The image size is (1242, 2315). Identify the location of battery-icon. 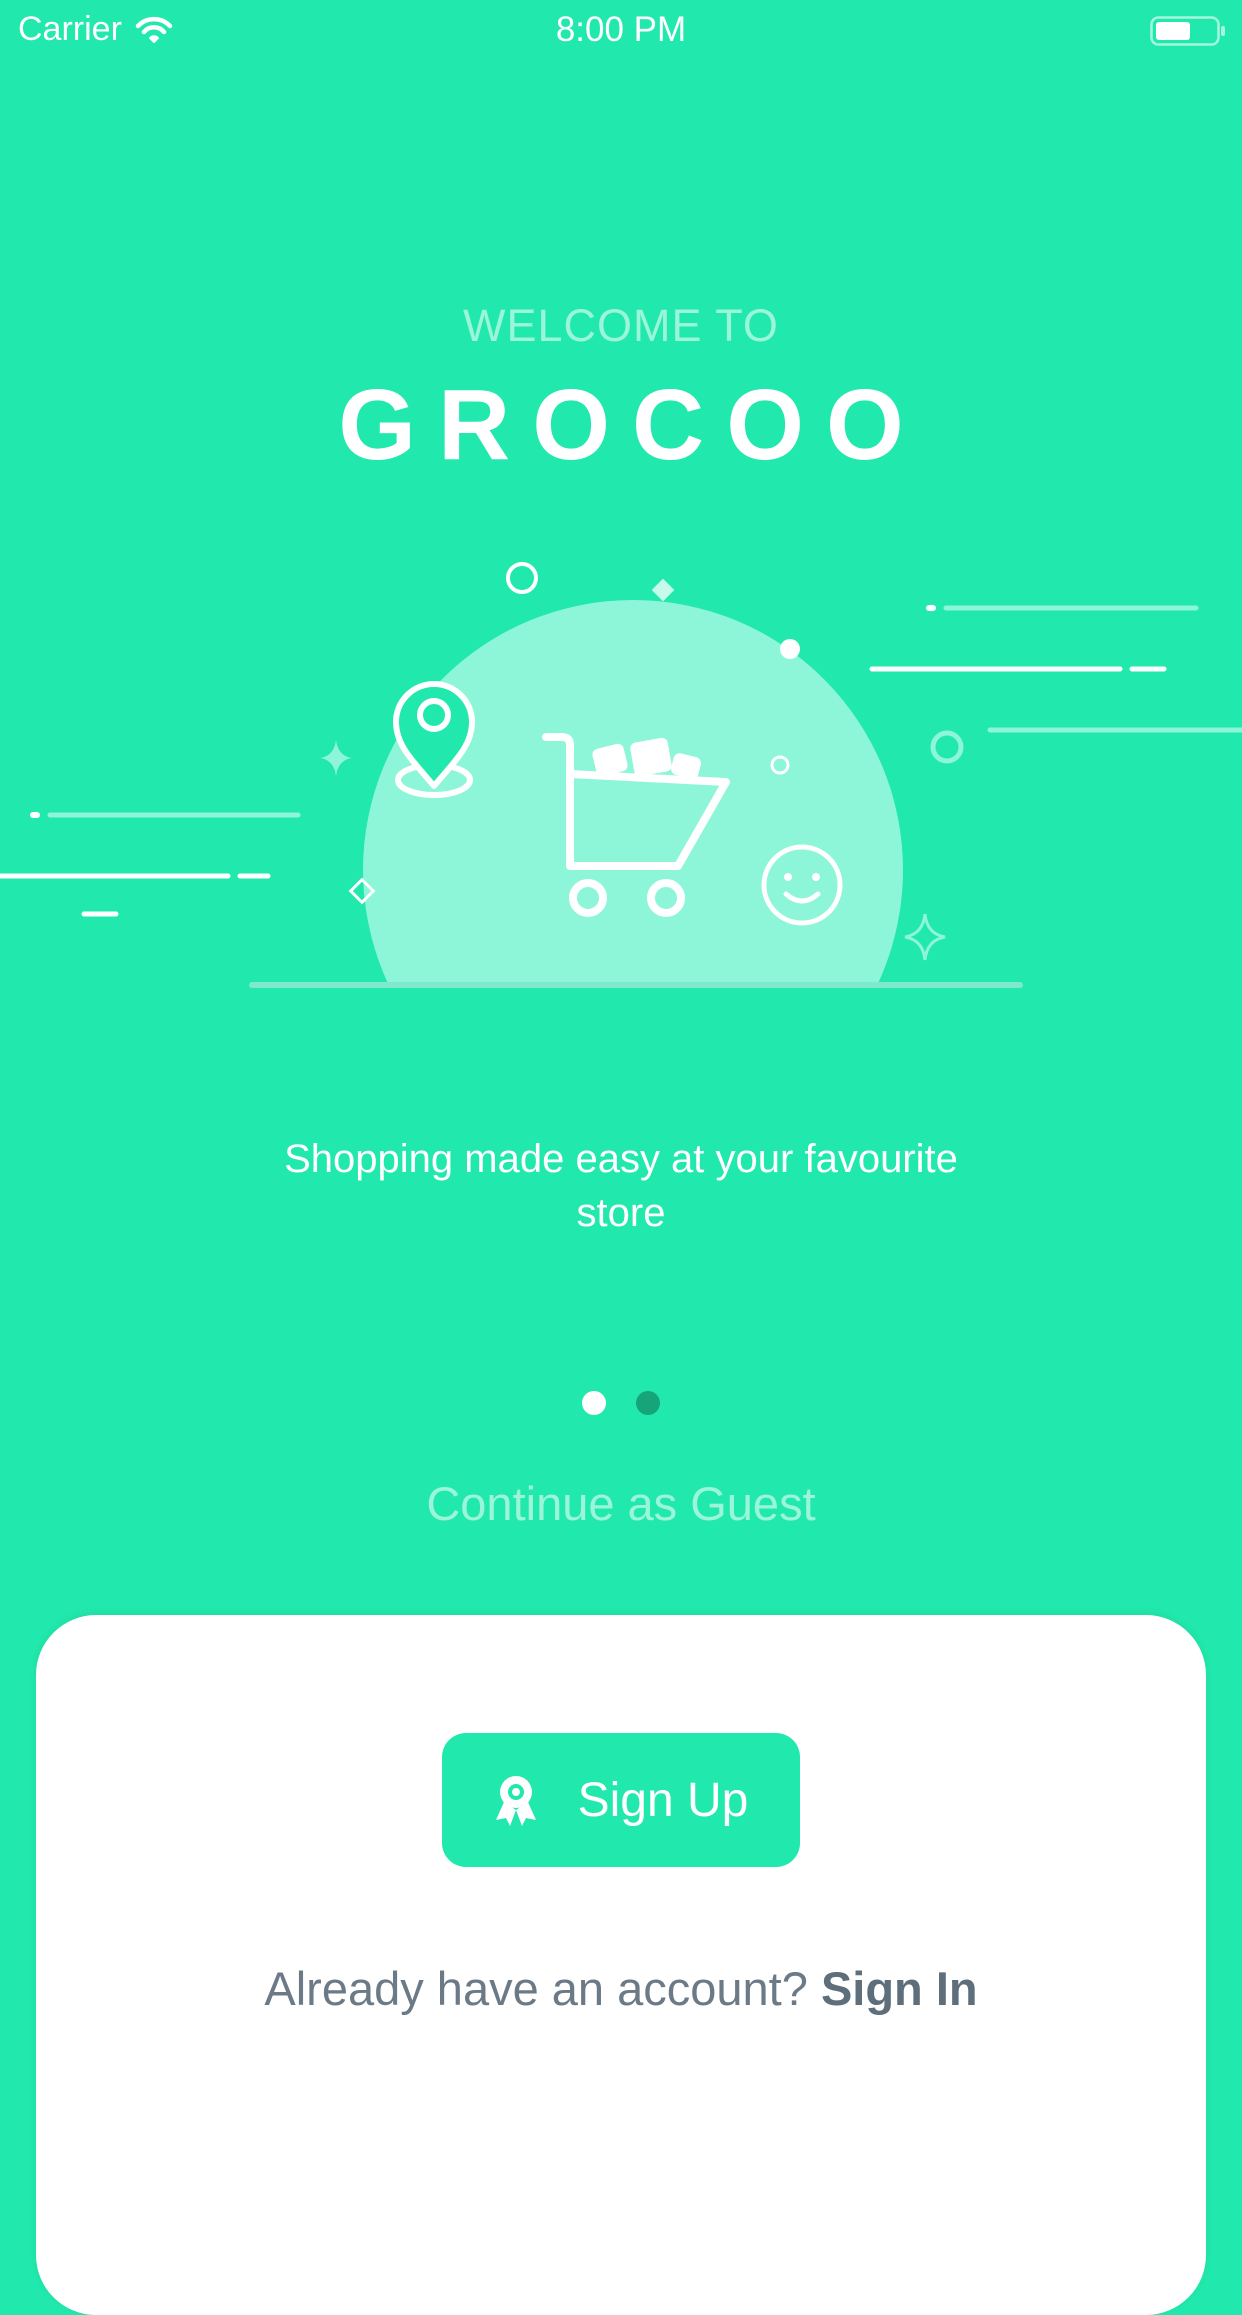
(1187, 31).